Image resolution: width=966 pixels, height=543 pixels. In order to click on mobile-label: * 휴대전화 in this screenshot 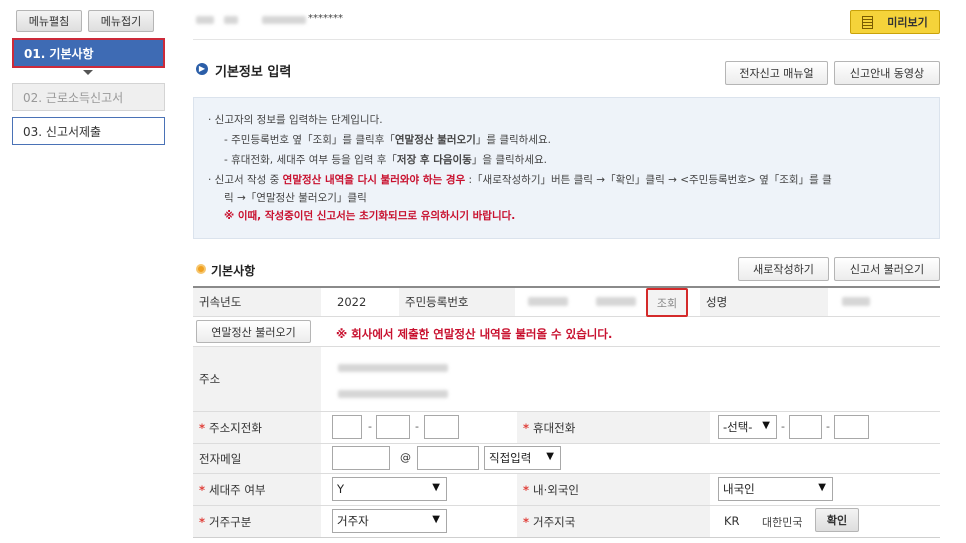, I will do `click(613, 427)`.